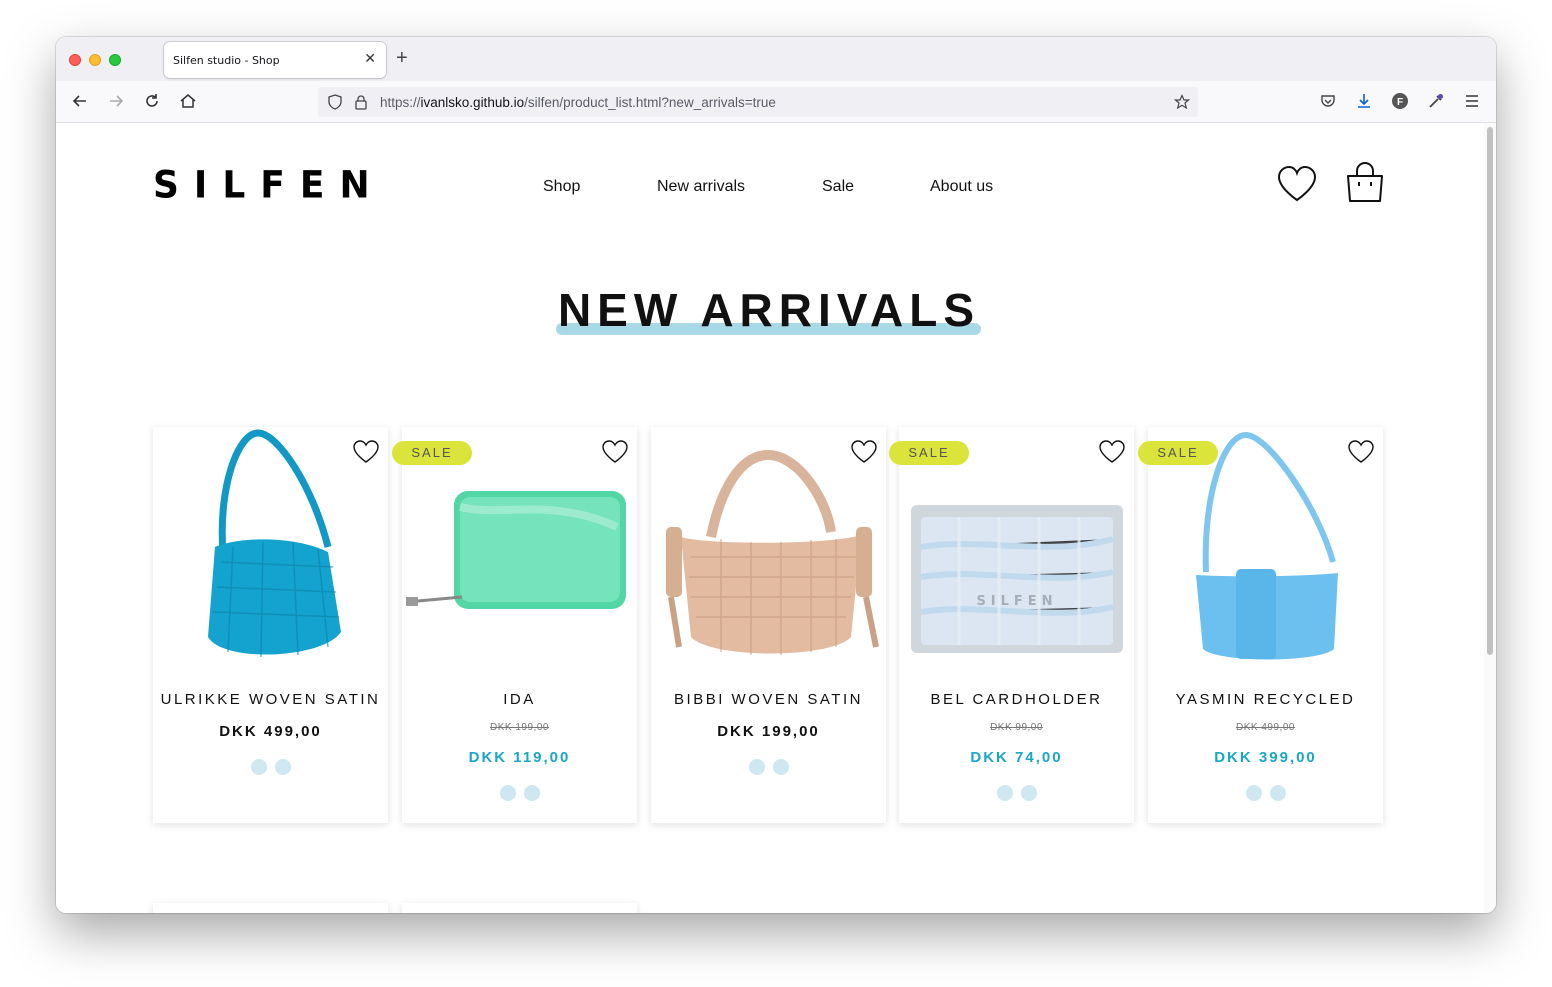 This screenshot has width=1552, height=987. I want to click on zoom-window-button, so click(115, 60).